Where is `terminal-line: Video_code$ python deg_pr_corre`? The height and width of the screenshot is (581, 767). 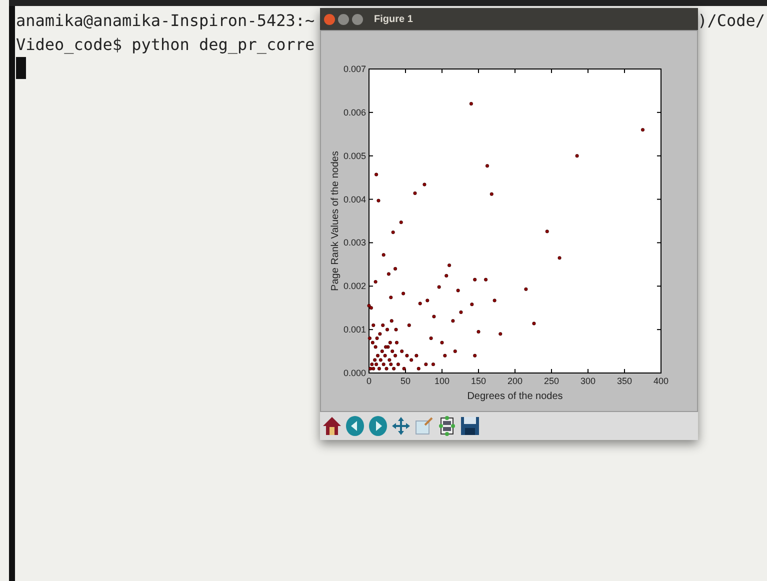
terminal-line: Video_code$ python deg_pr_corre is located at coordinates (165, 45).